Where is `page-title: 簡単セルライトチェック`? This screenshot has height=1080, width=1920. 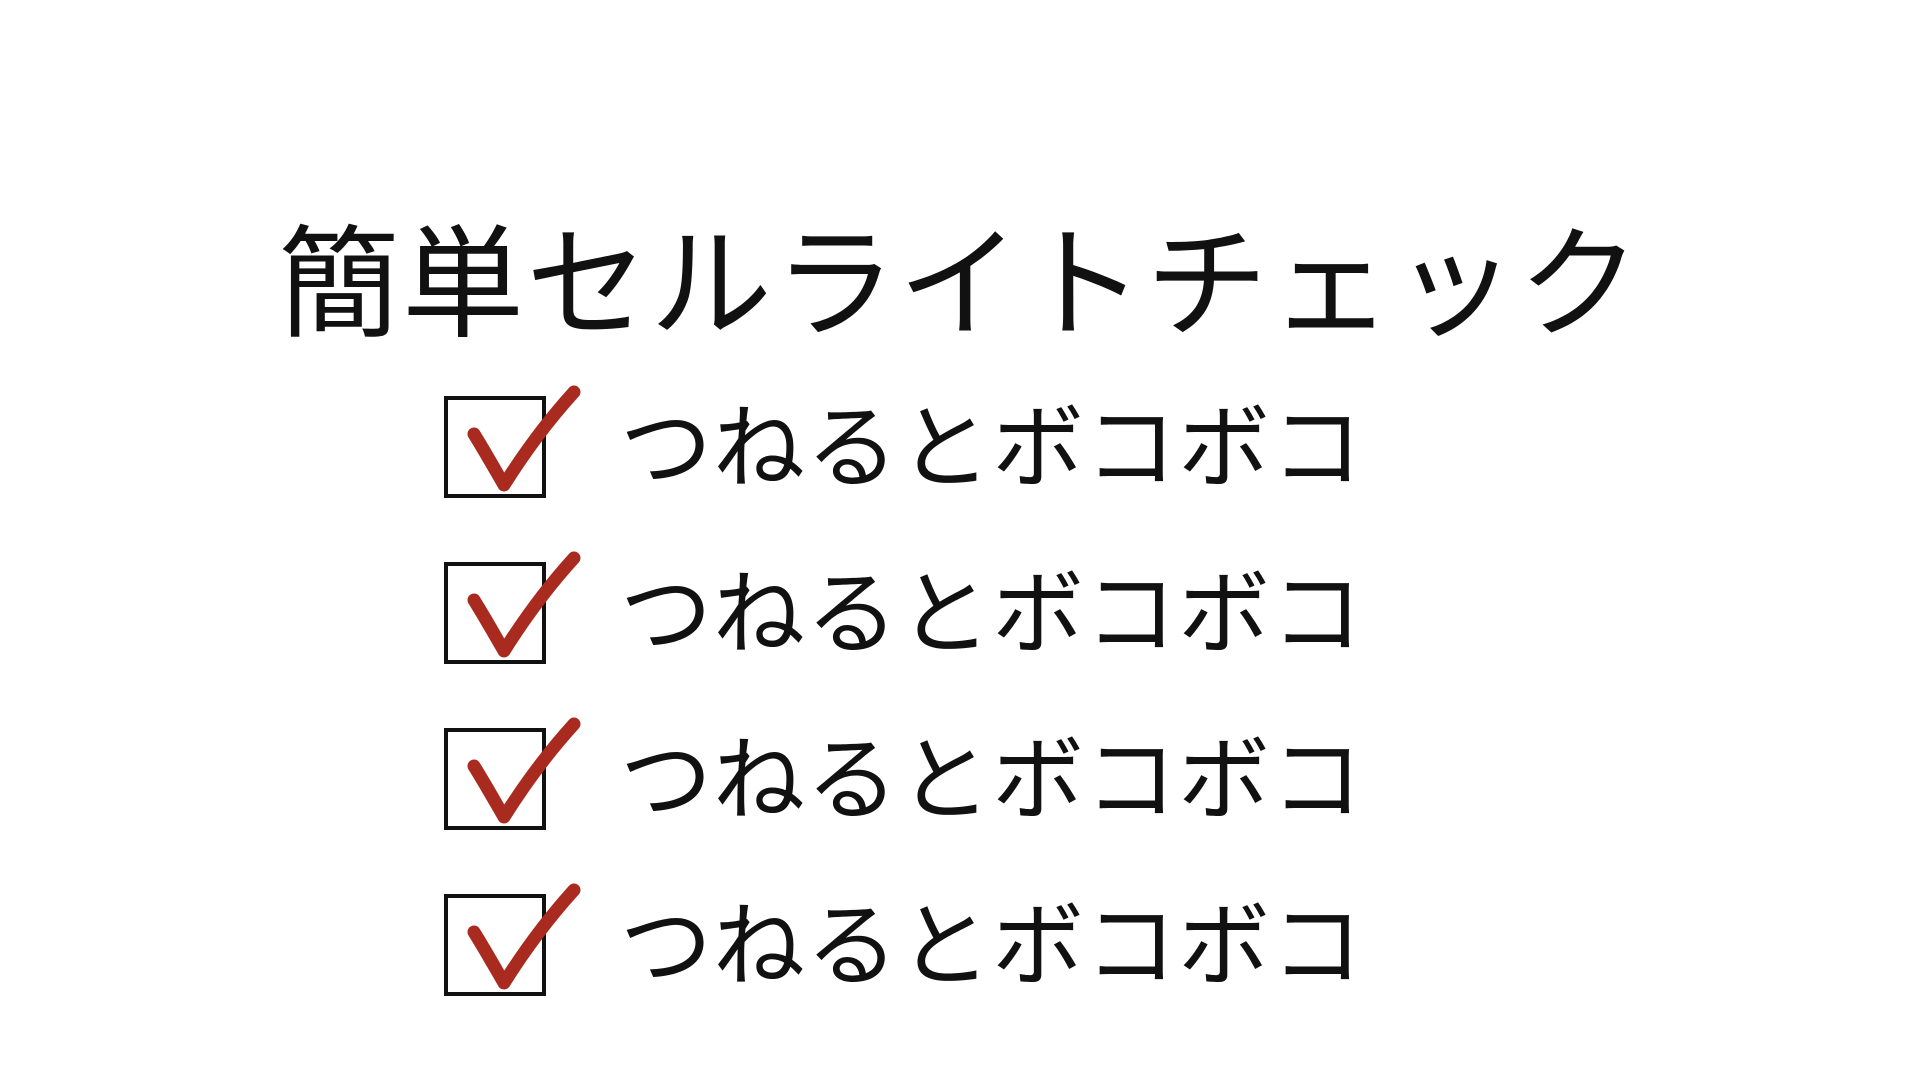 page-title: 簡単セルライトチェック is located at coordinates (960, 284).